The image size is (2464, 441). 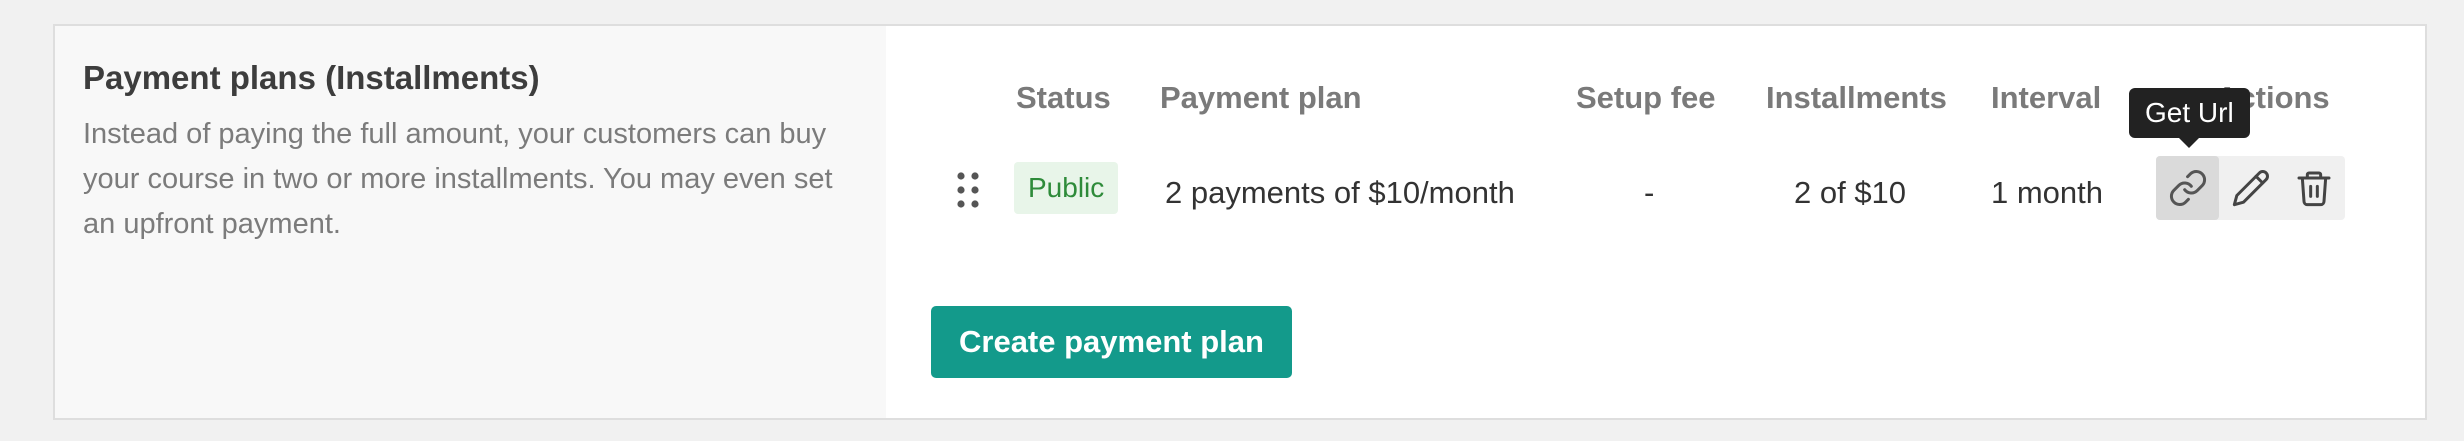 What do you see at coordinates (1856, 97) in the screenshot?
I see `header-installments: Installments` at bounding box center [1856, 97].